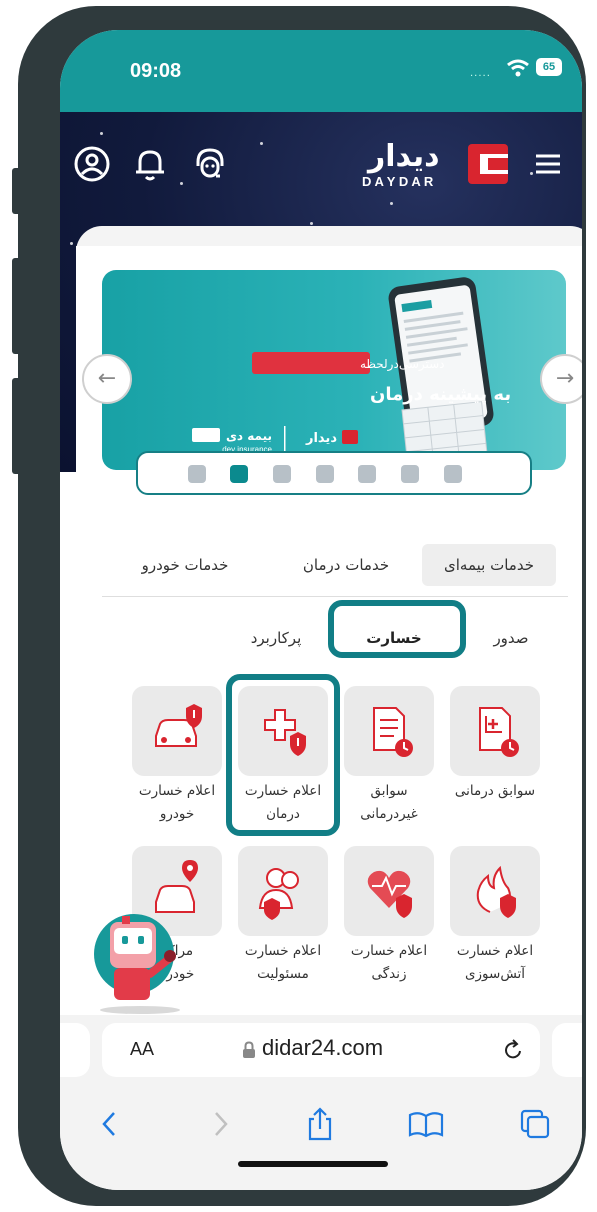  I want to click on service-category-tabs: خدمات بیمه‌ای خدمات درمان خدمات خودرو, so click(329, 566).